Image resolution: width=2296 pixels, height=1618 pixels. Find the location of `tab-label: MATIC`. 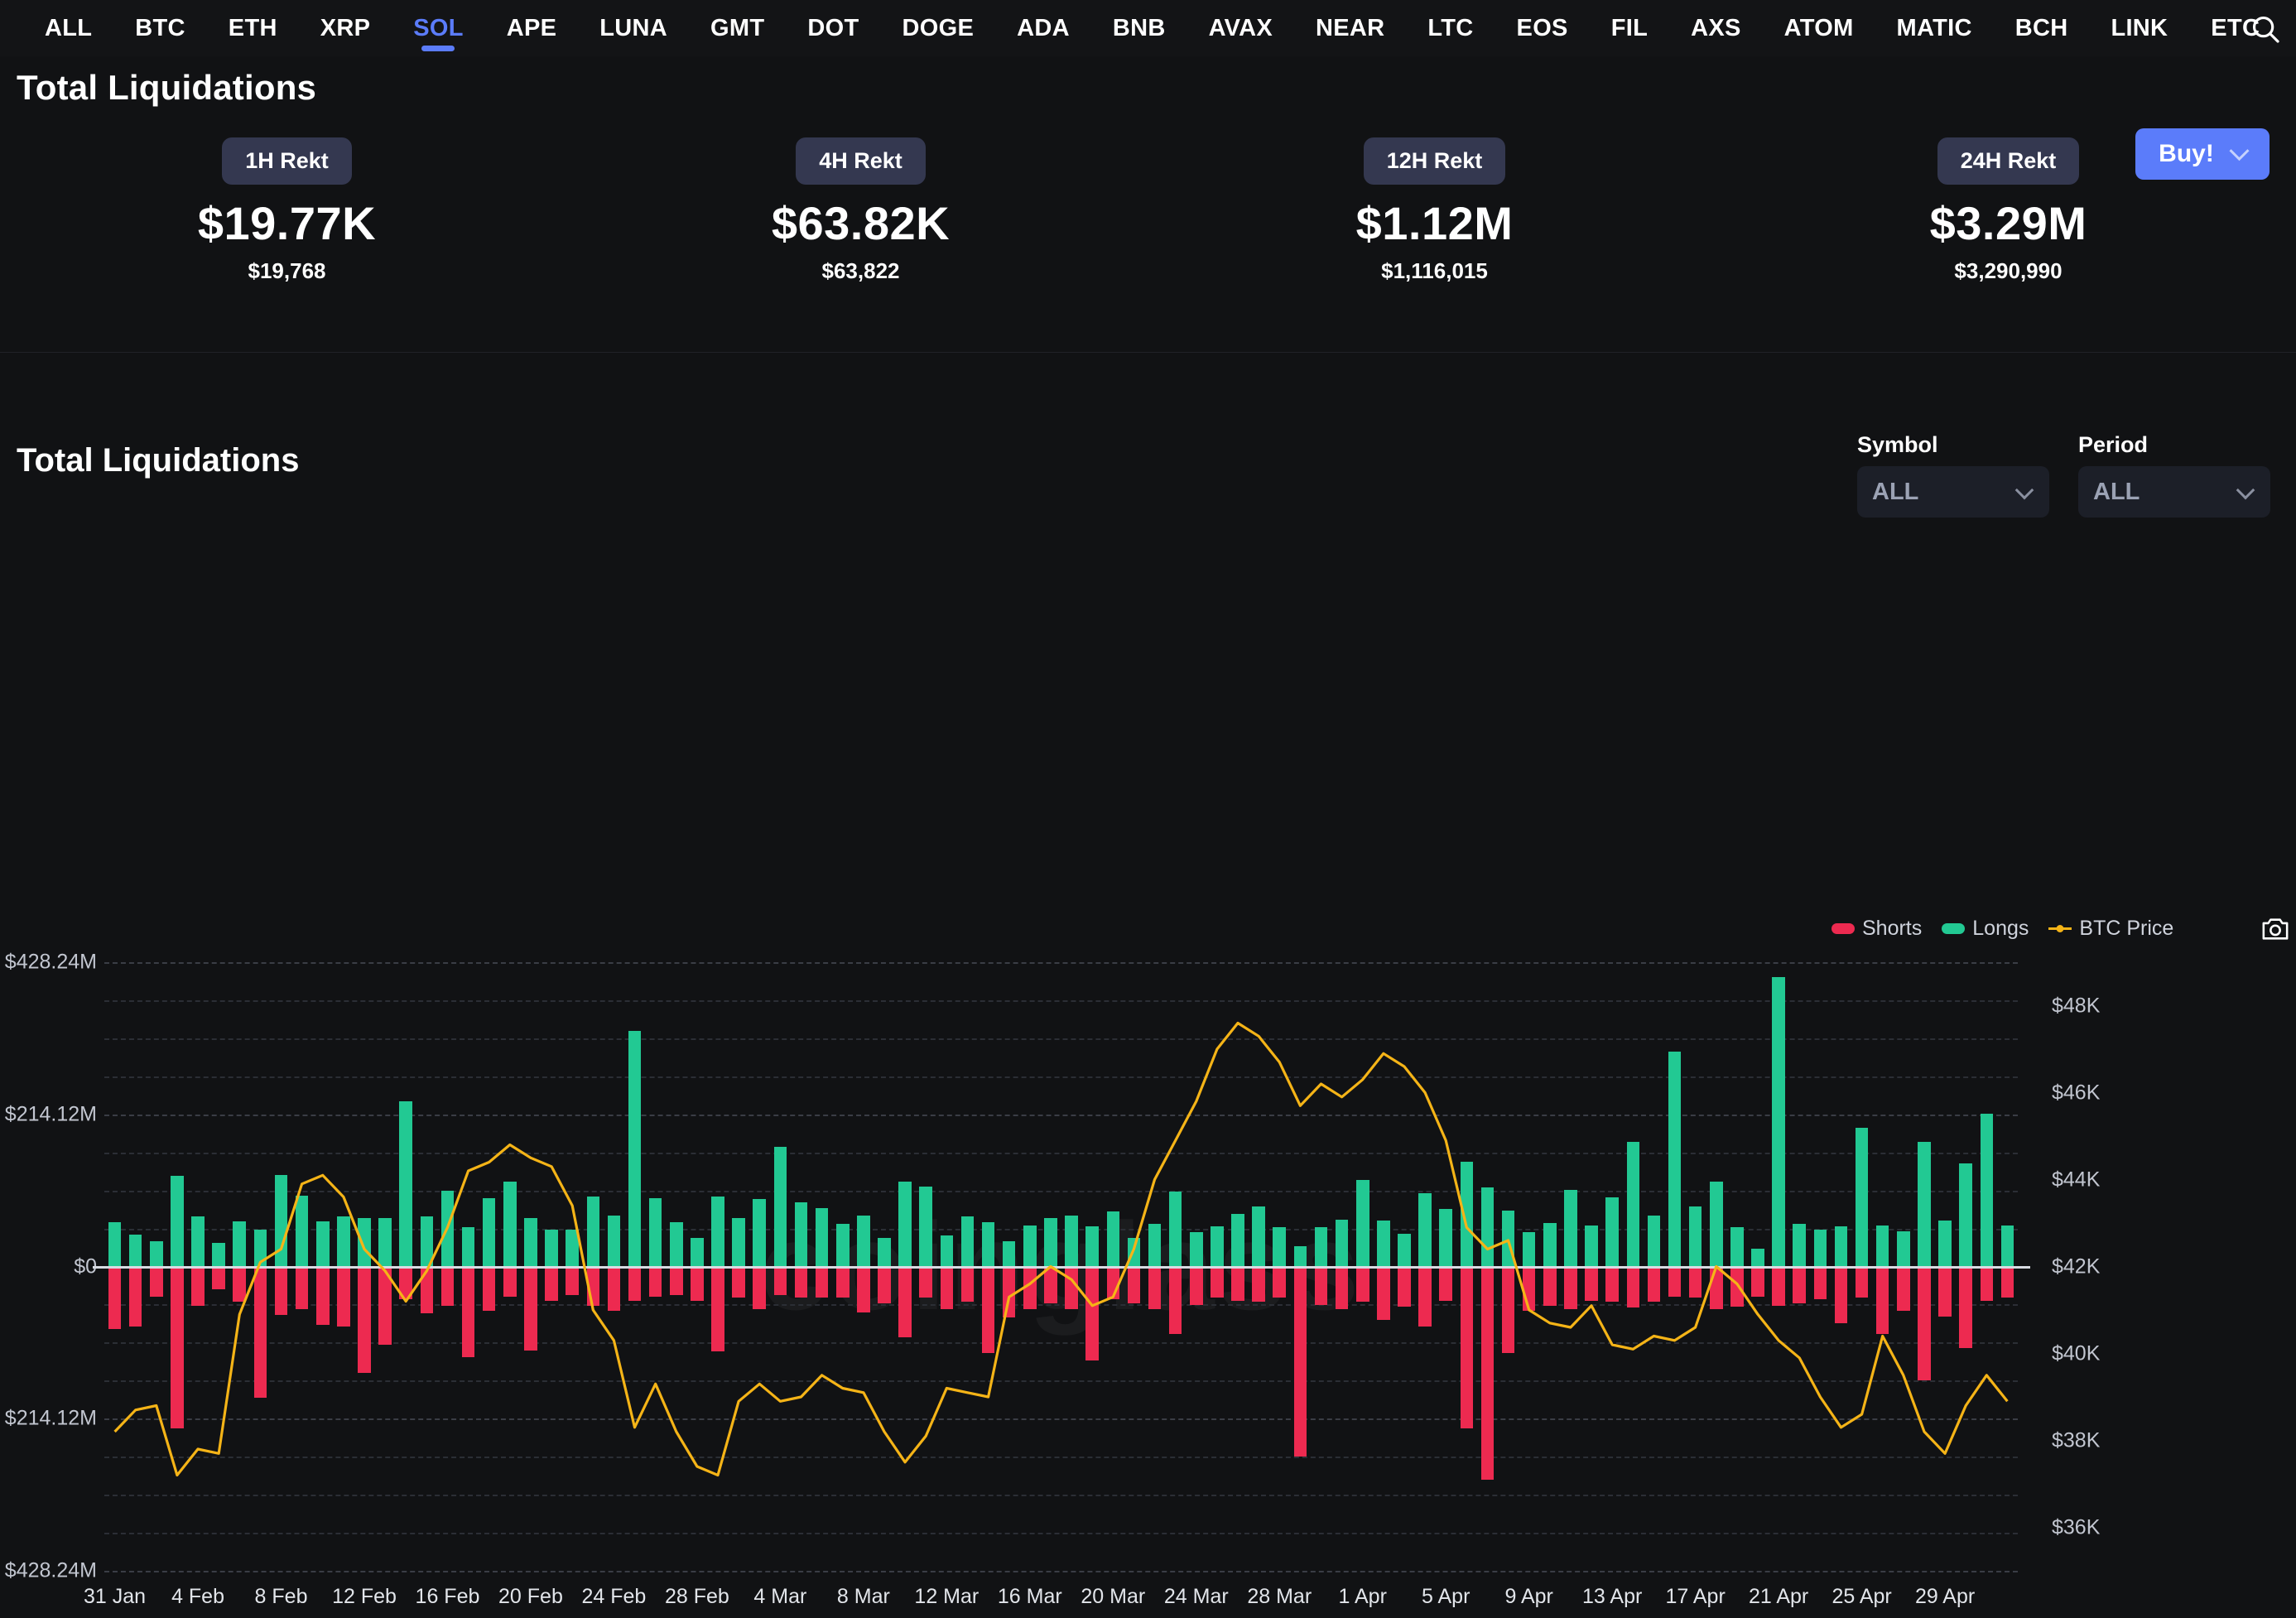

tab-label: MATIC is located at coordinates (1934, 28).